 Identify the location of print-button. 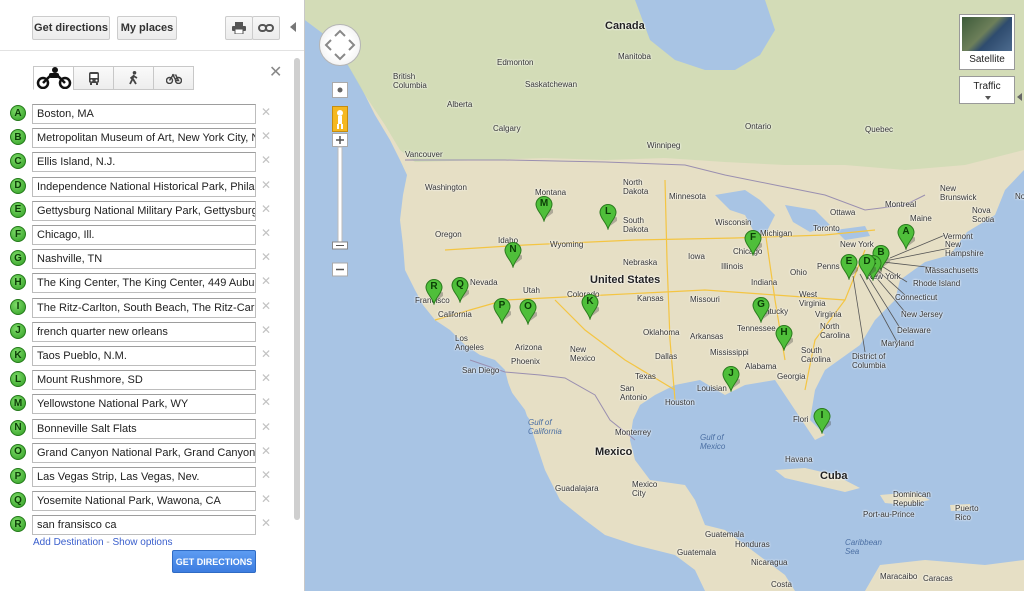
(239, 28).